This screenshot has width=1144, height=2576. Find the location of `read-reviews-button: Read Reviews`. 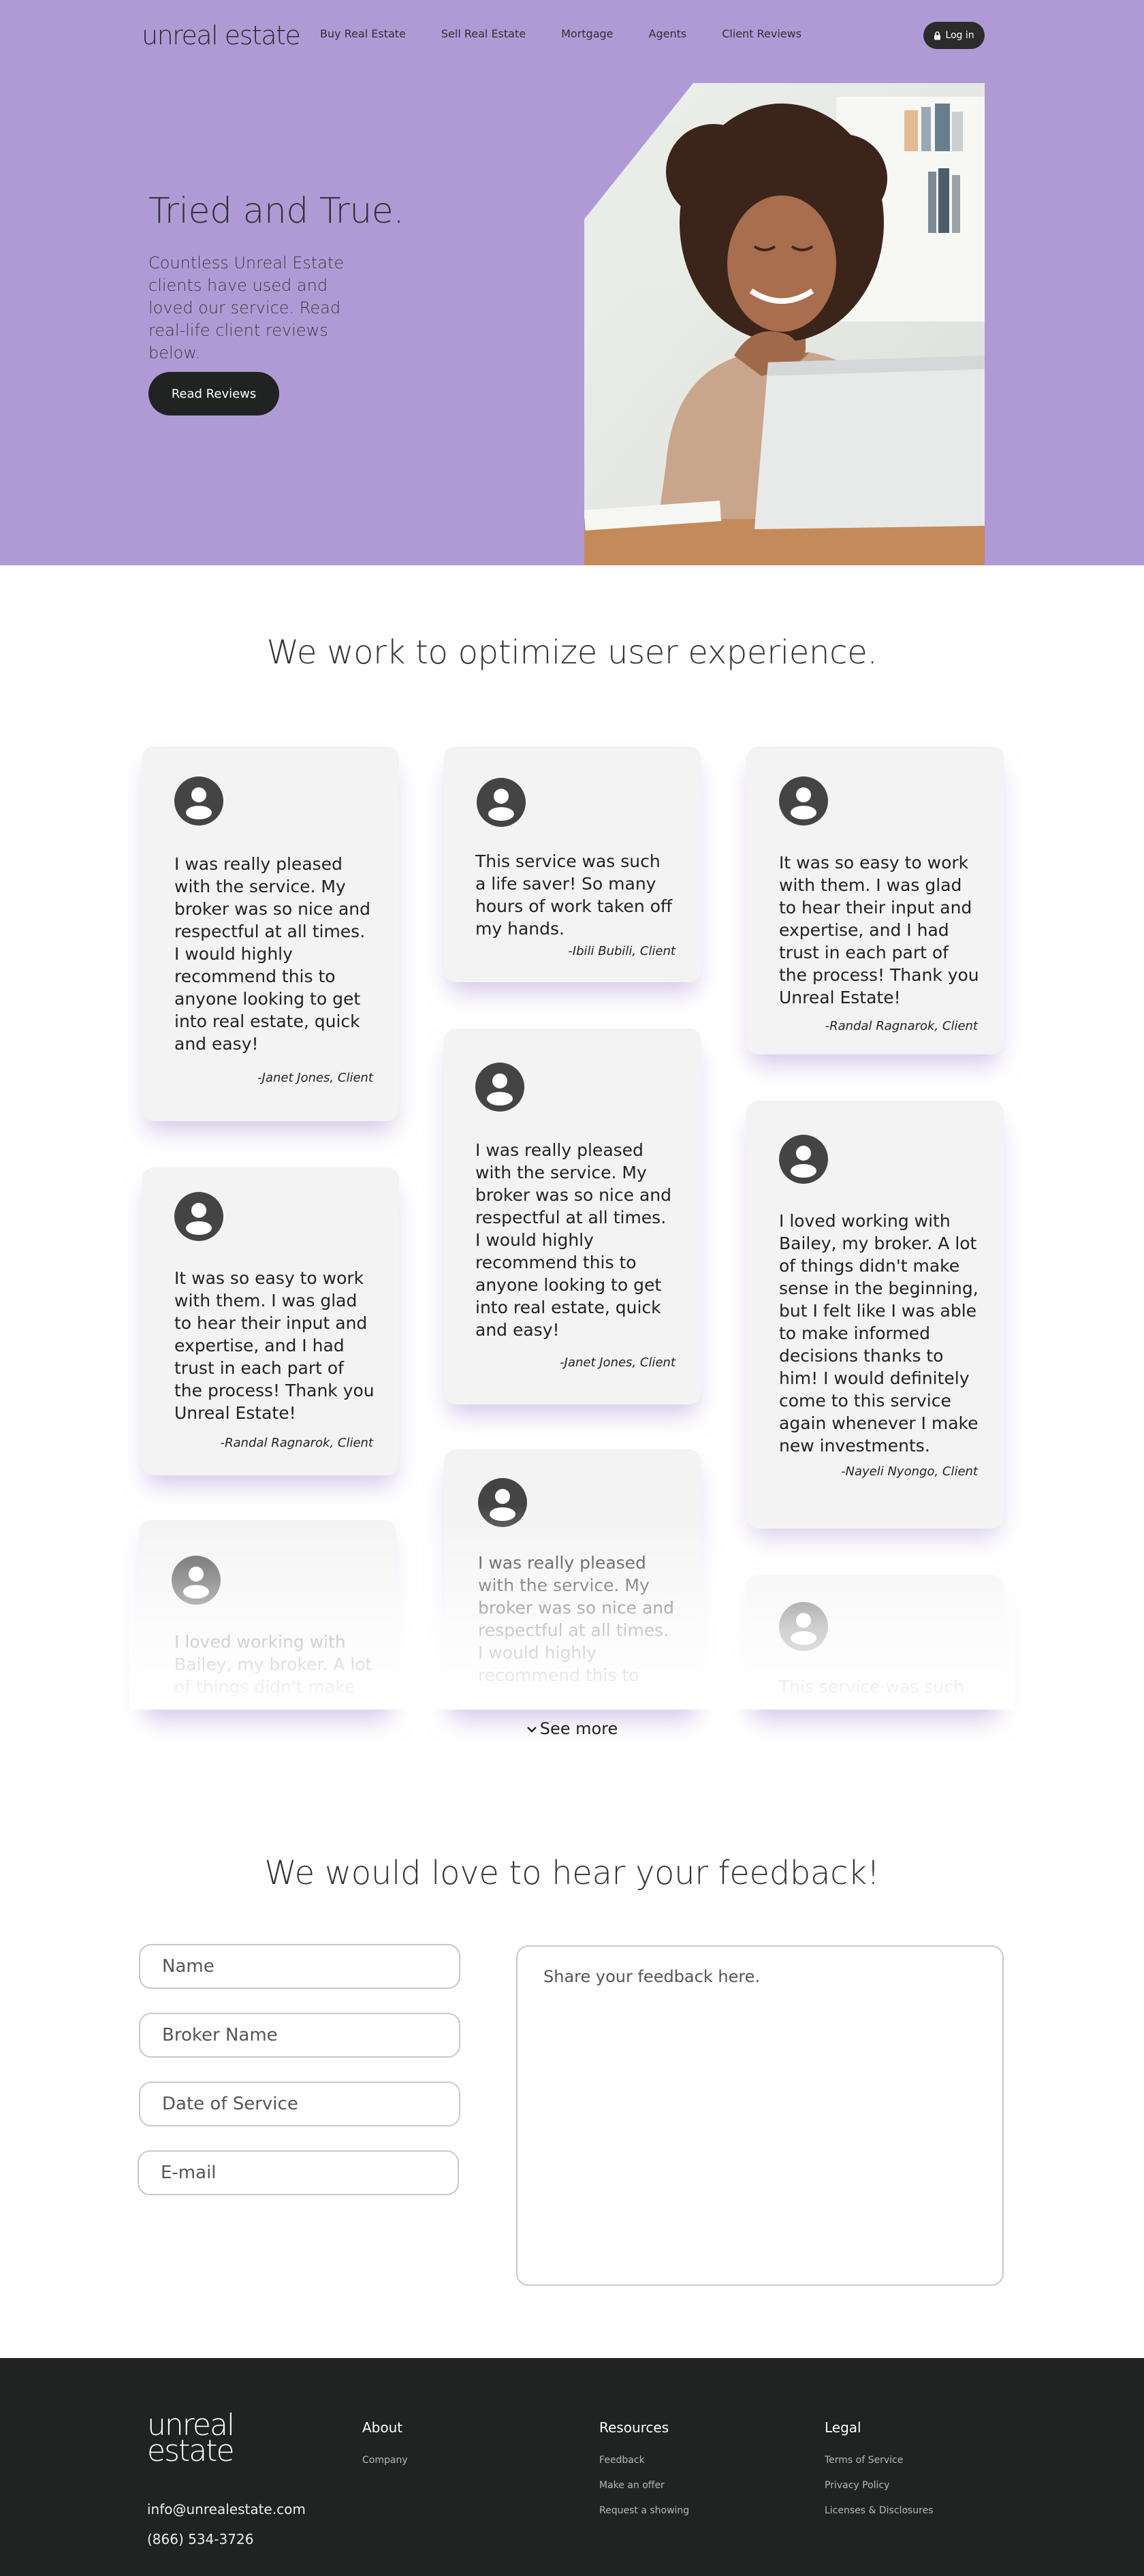

read-reviews-button: Read Reviews is located at coordinates (213, 394).